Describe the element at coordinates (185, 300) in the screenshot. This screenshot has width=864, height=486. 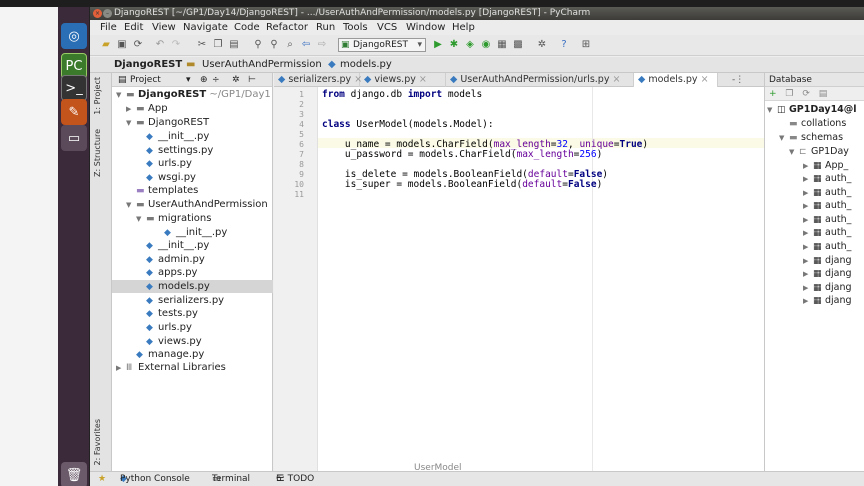
I see `tree-item: ◆ serializers.py` at that location.